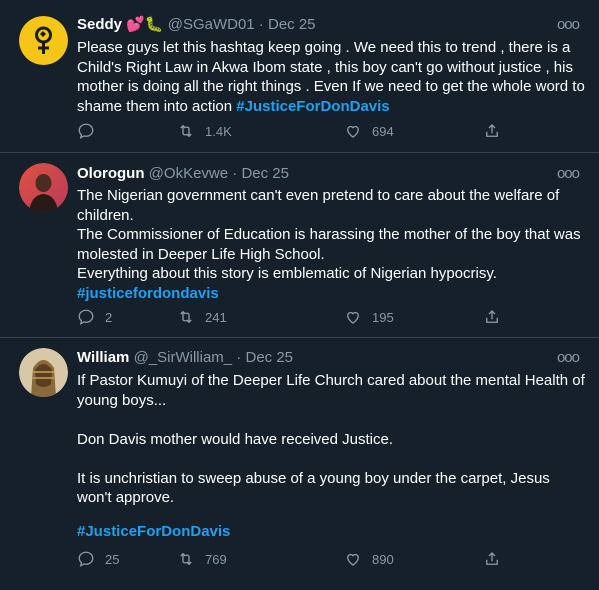 The image size is (599, 590). I want to click on handle: @OkKevwe, so click(188, 173).